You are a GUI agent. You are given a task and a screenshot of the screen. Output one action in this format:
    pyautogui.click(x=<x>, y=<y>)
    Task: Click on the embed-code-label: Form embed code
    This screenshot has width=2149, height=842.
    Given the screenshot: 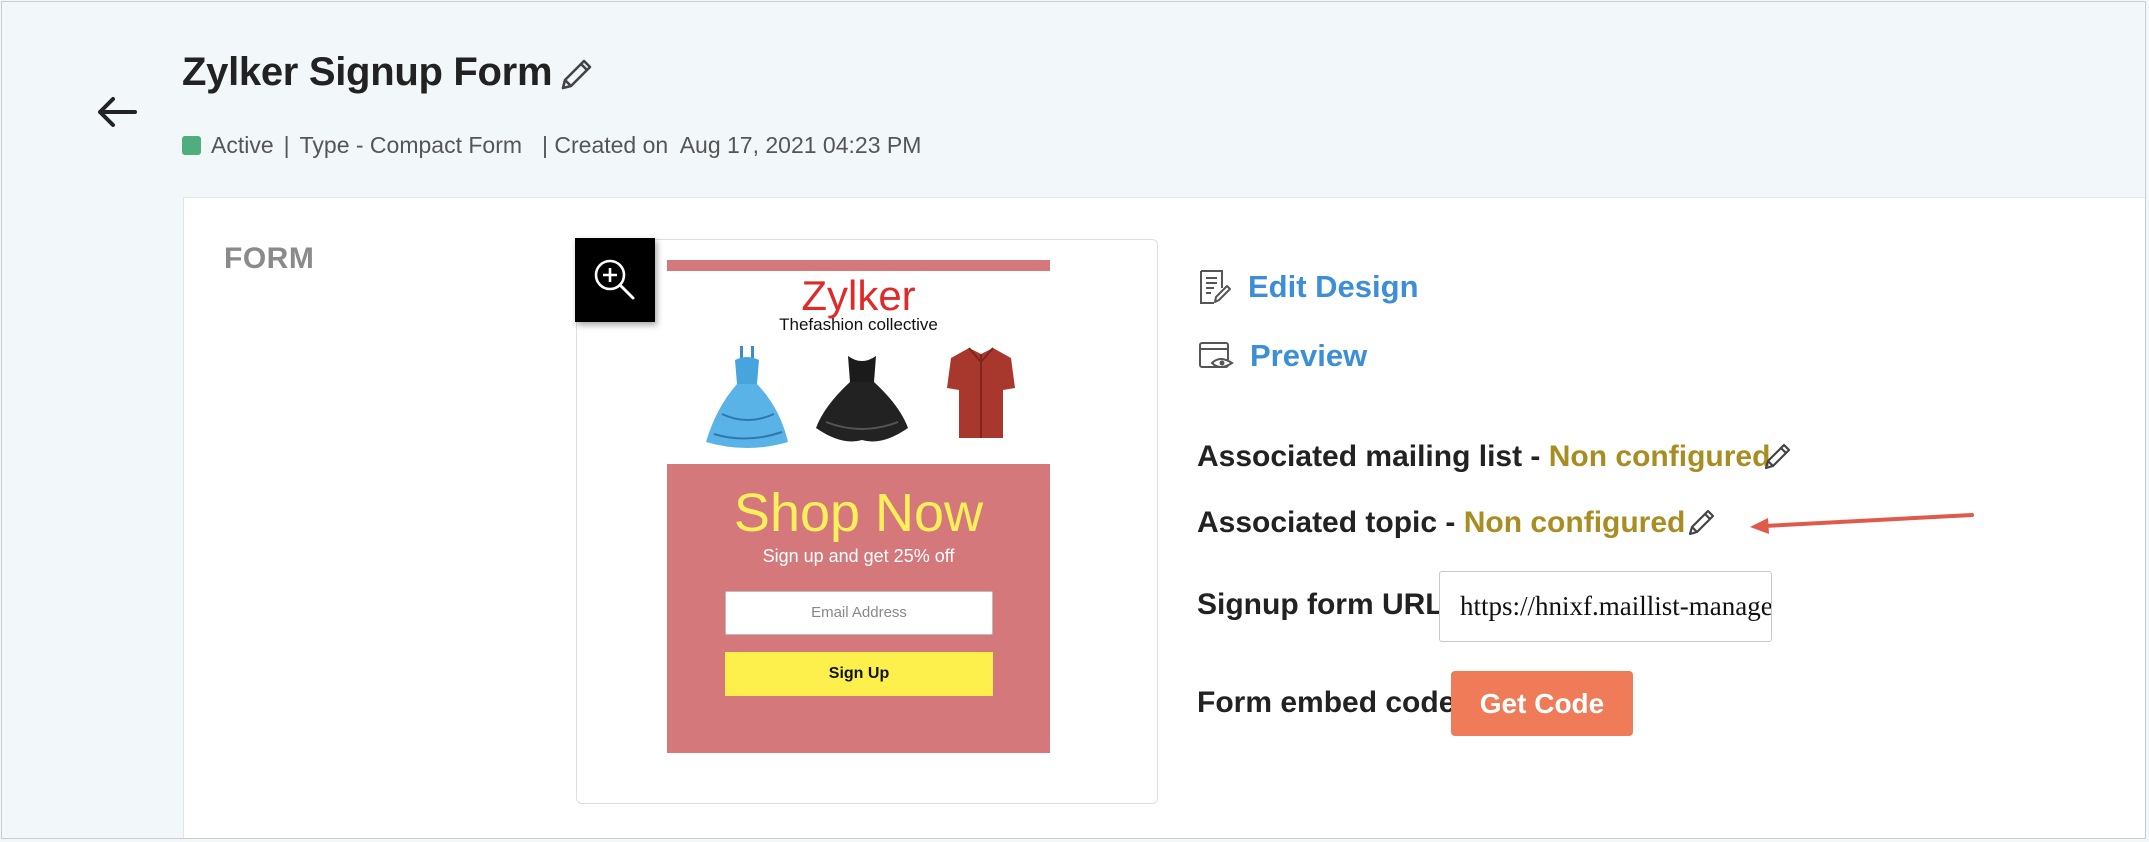 What is the action you would take?
    pyautogui.click(x=1326, y=702)
    